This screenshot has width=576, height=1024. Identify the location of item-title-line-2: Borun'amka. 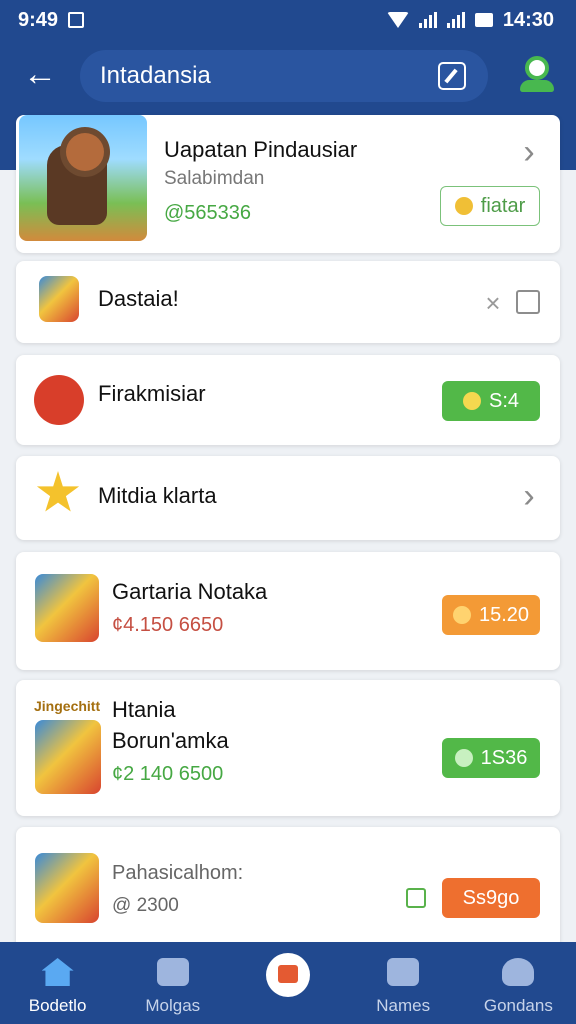
(170, 740).